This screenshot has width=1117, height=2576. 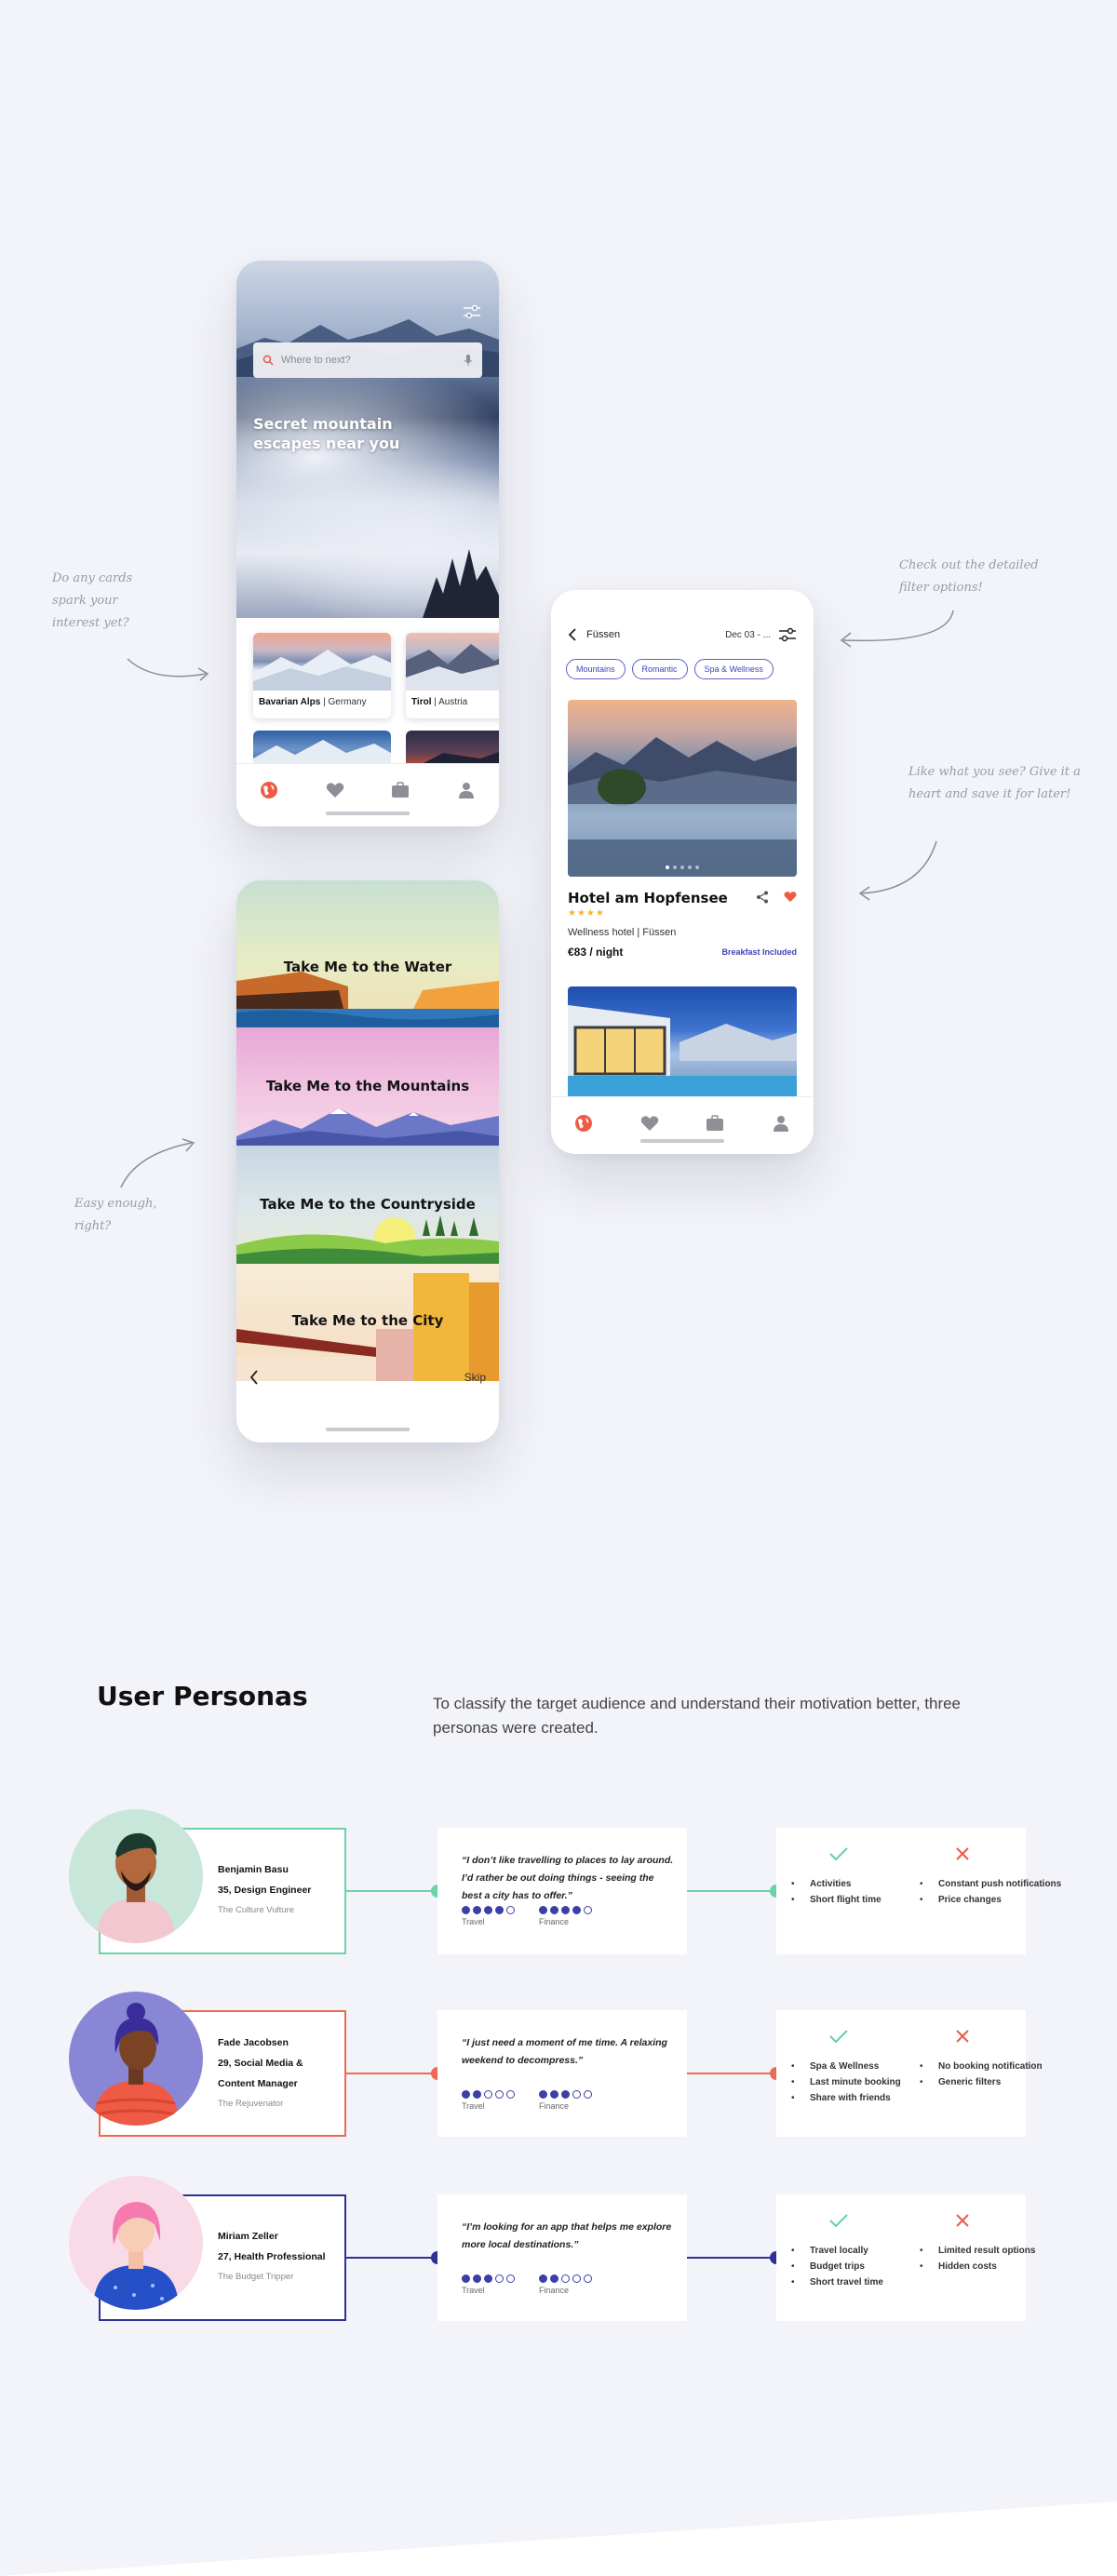 I want to click on category-mountains: Take Me to the Mountains, so click(x=368, y=1086).